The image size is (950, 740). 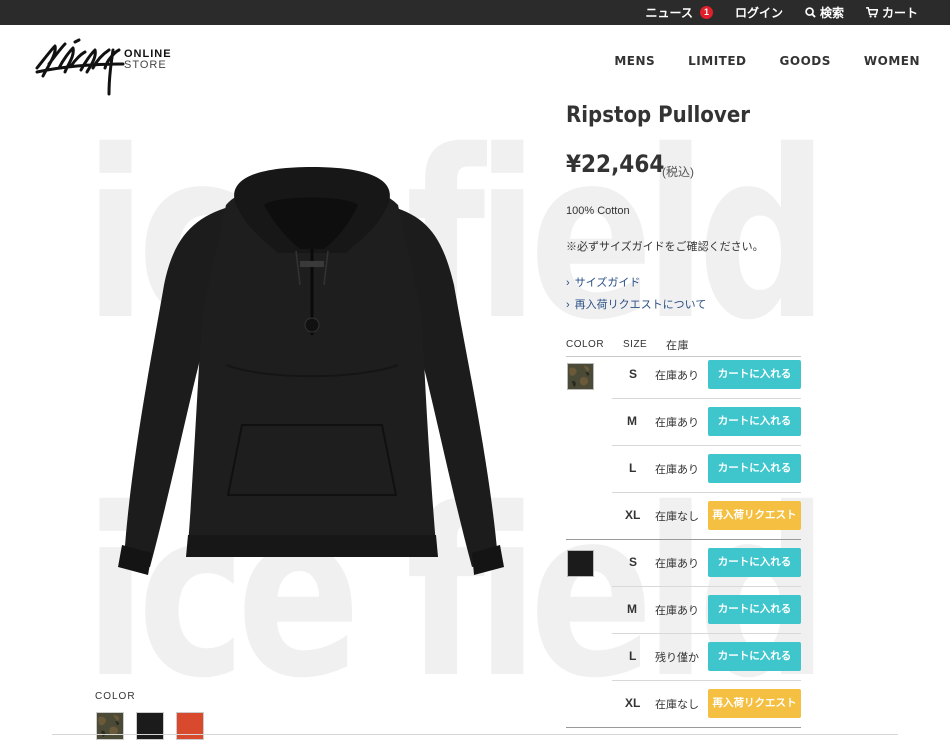 What do you see at coordinates (677, 346) in the screenshot?
I see `header-stock: 在庫` at bounding box center [677, 346].